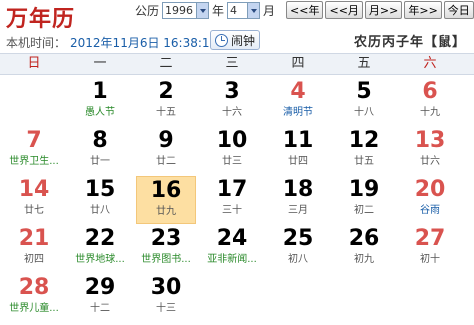 The image size is (474, 325). I want to click on lunar-day: 三十, so click(232, 210).